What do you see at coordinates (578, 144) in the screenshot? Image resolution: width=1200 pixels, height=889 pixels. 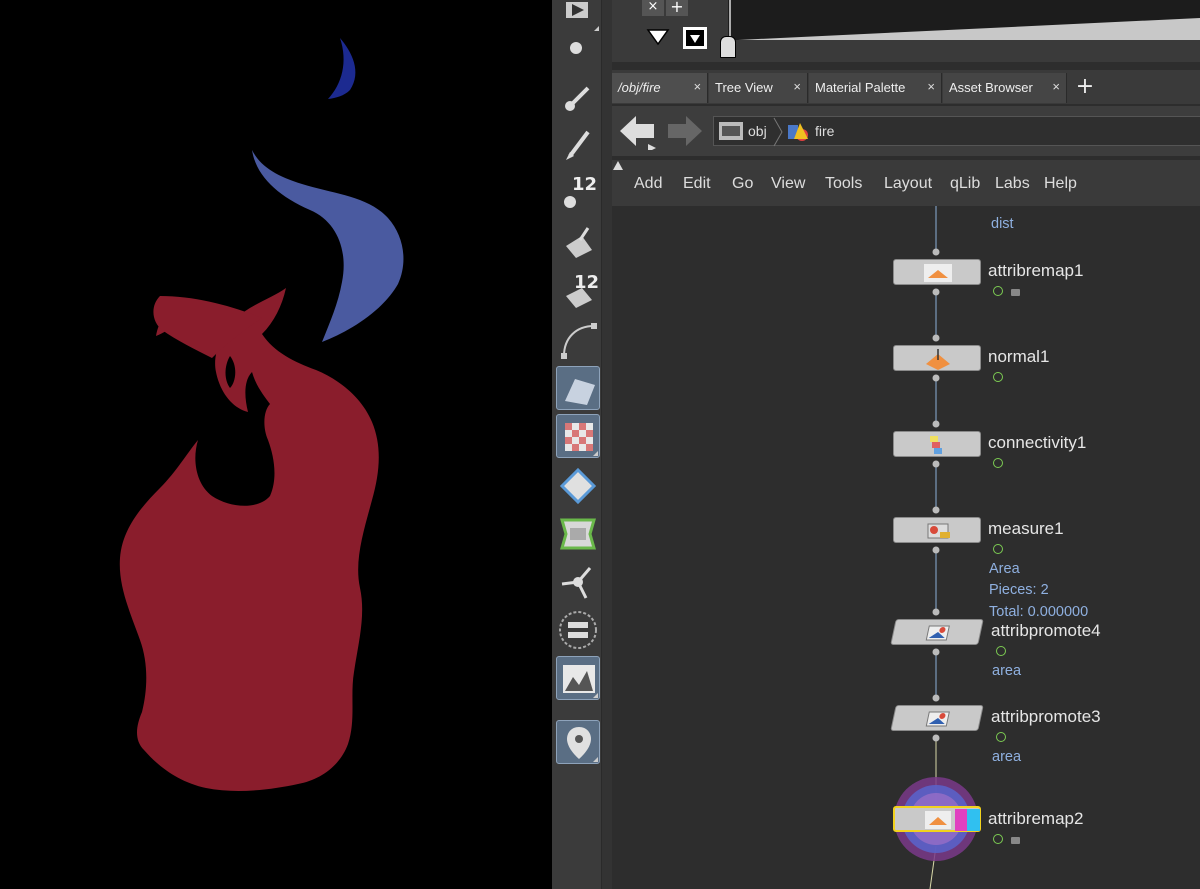 I see `paint-icon` at bounding box center [578, 144].